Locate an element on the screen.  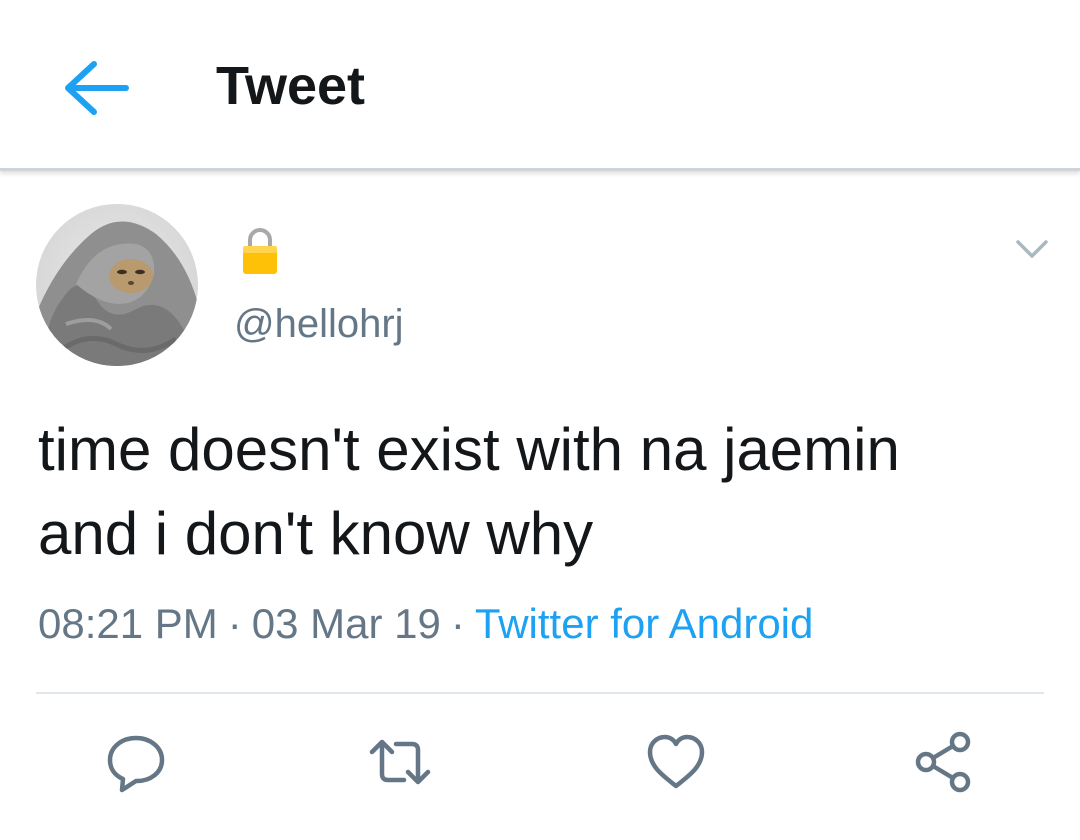
author-handle: @hellohrj is located at coordinates (319, 324).